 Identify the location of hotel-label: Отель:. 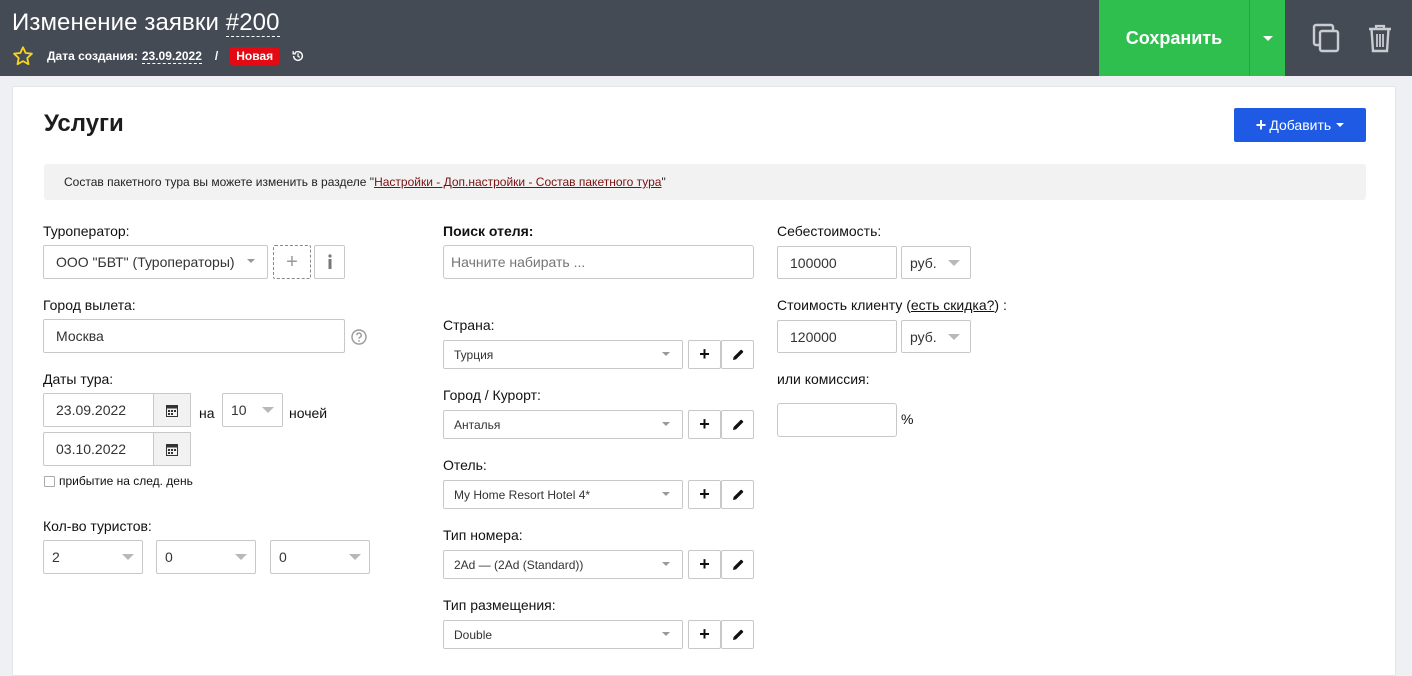
(465, 465).